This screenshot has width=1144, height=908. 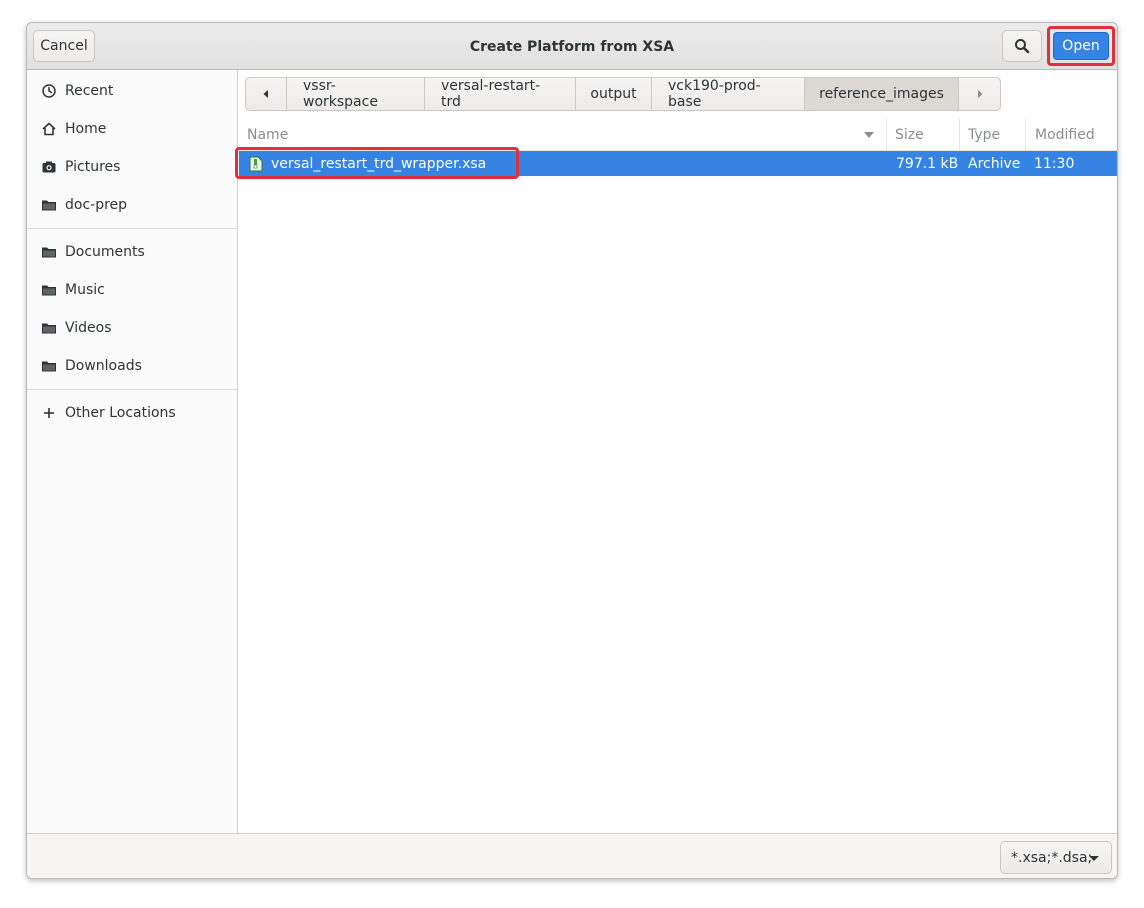 I want to click on sidebar-item-label: Home, so click(x=86, y=129).